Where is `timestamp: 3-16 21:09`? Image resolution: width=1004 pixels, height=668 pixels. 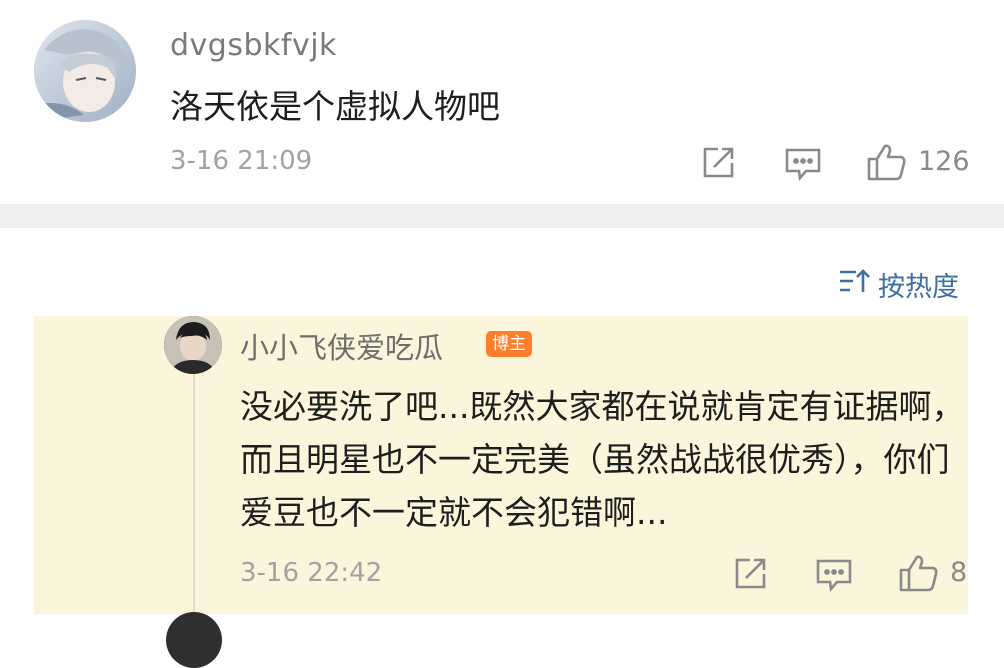
timestamp: 3-16 21:09 is located at coordinates (241, 161).